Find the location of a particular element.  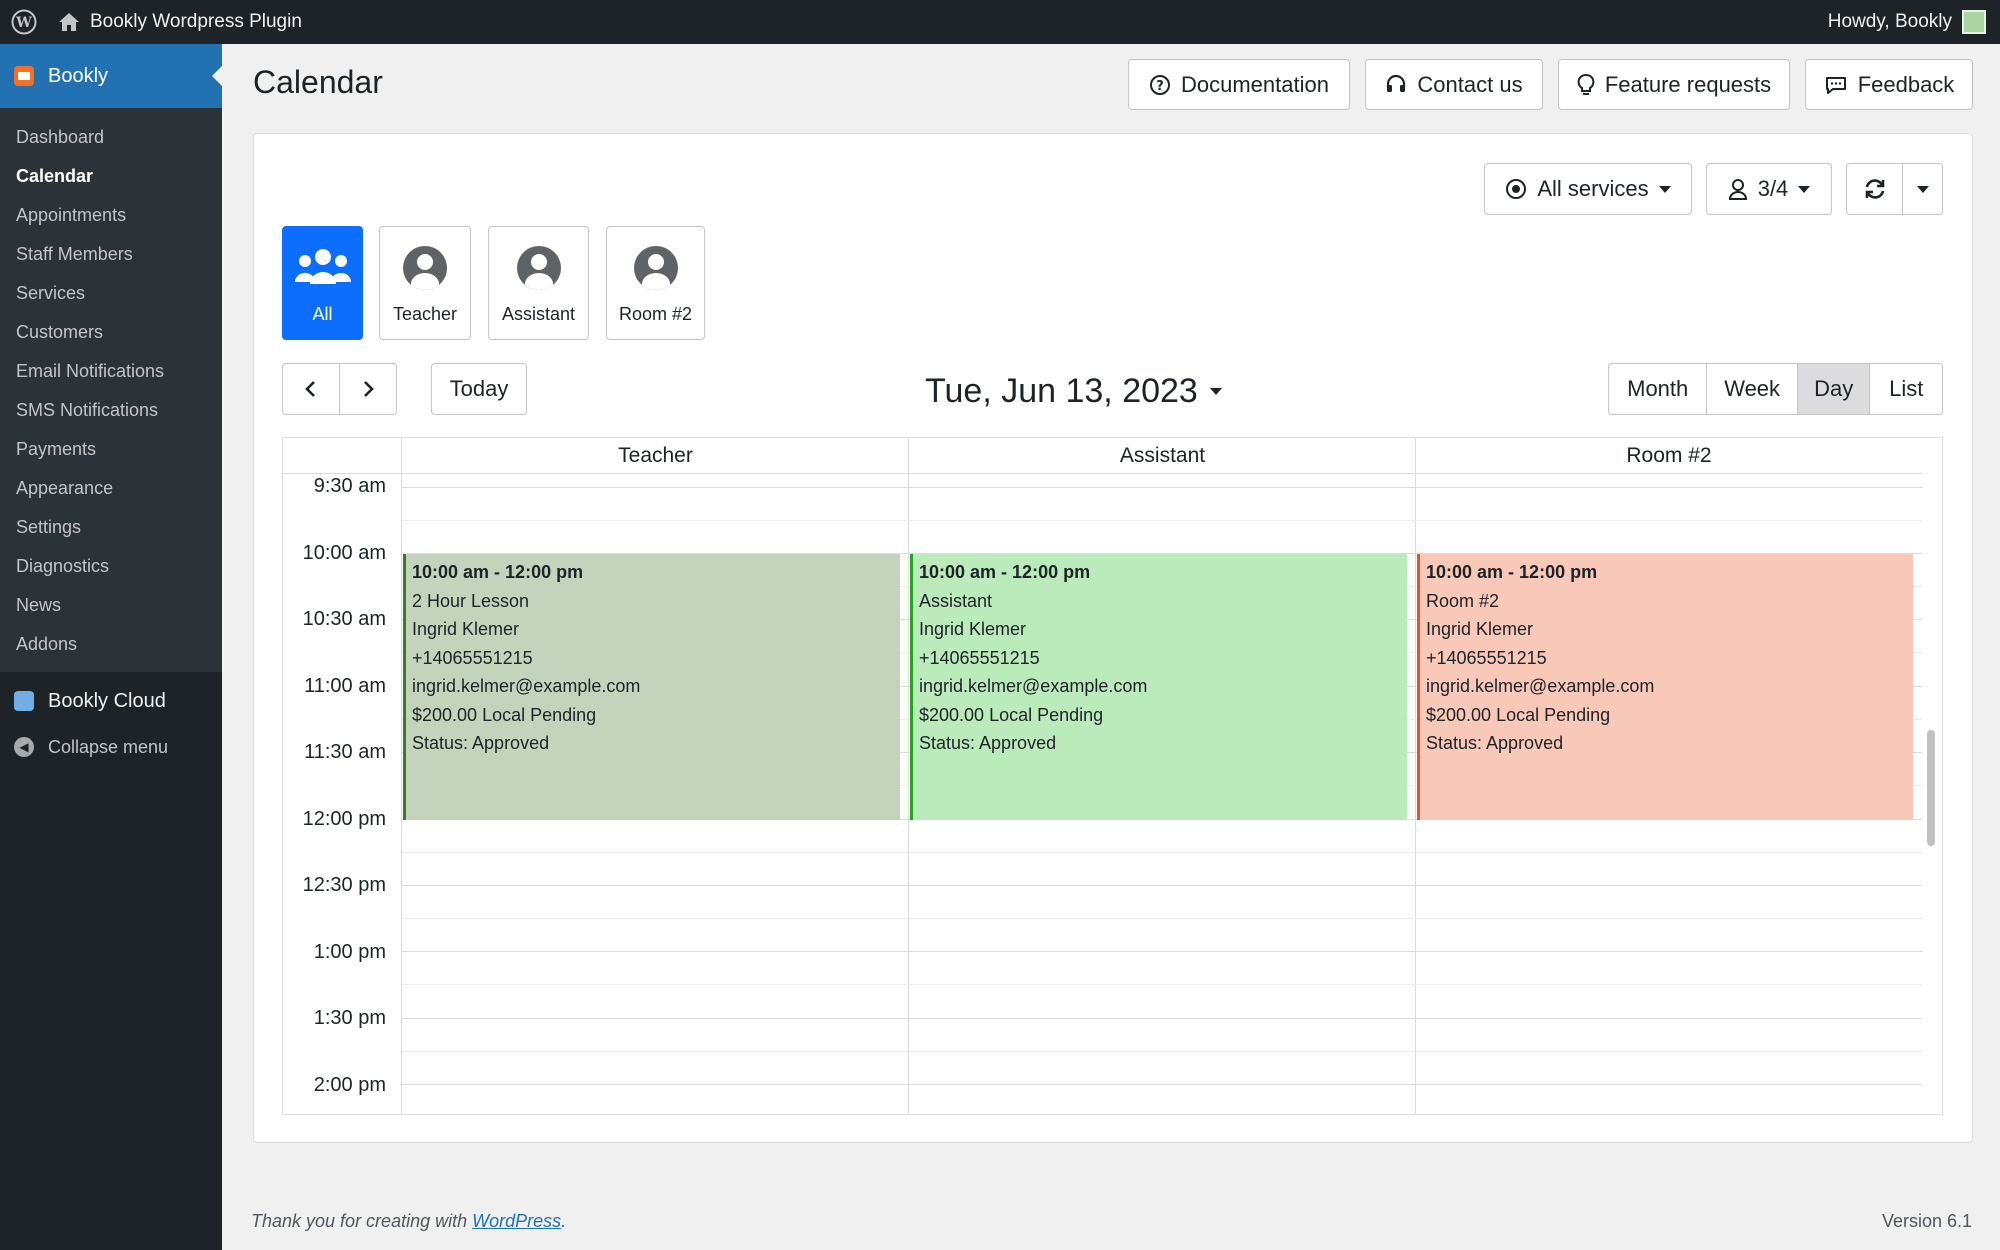

sidebar-item-addons: Addons is located at coordinates (111, 644).